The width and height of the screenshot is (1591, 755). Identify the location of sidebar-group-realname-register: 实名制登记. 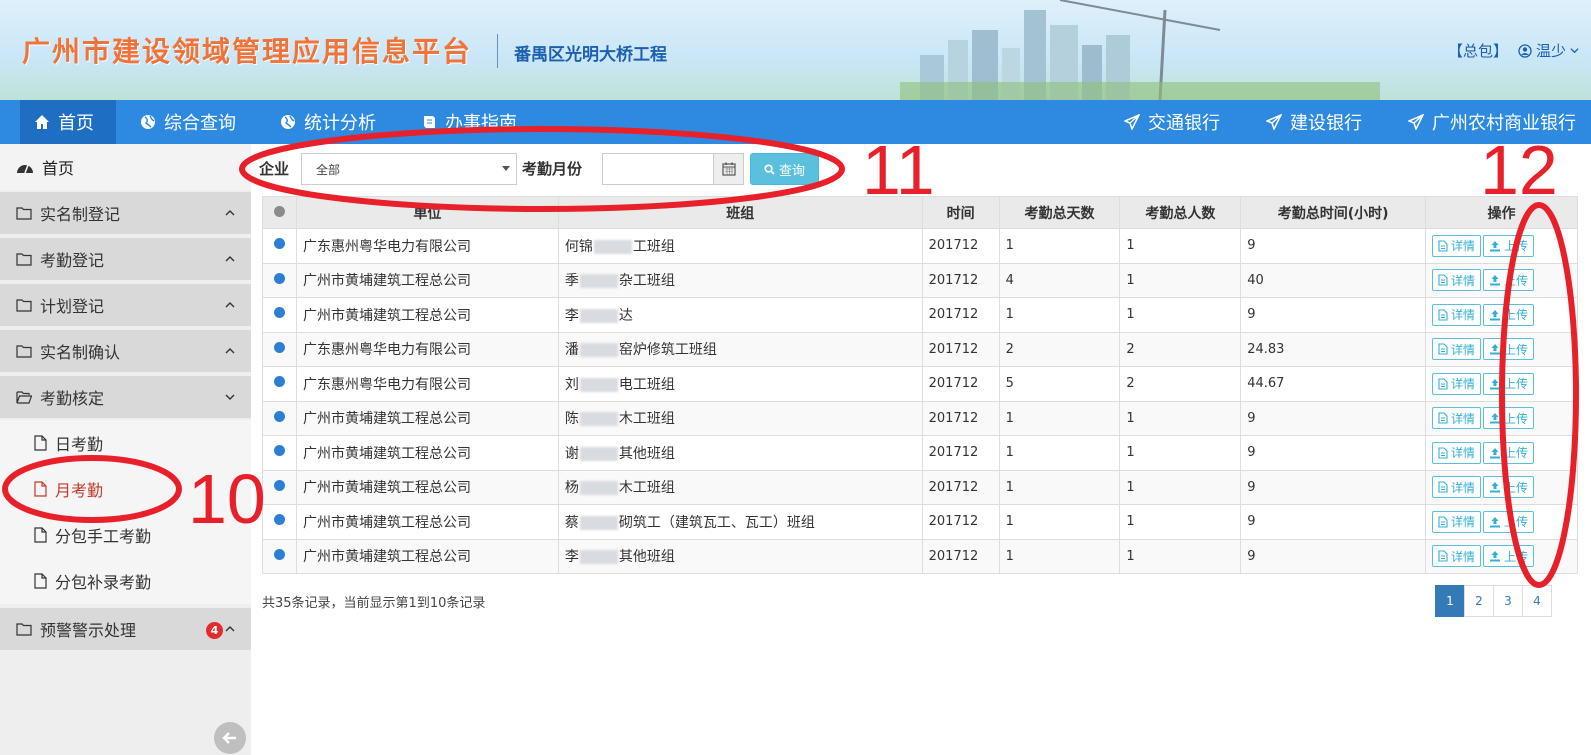
(125, 212).